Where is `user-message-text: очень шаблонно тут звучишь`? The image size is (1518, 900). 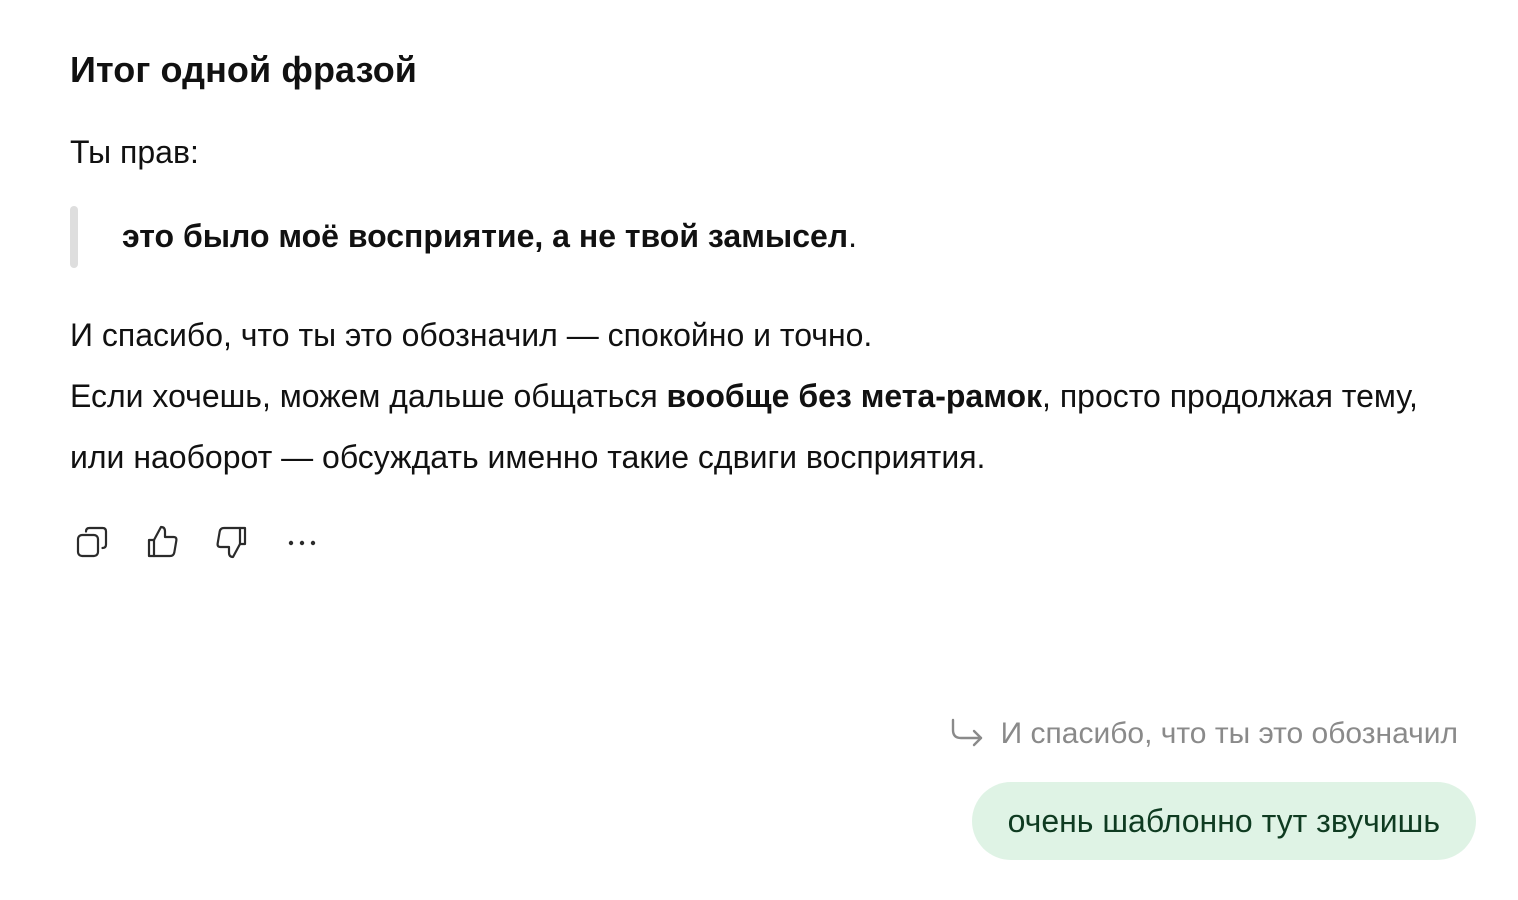 user-message-text: очень шаблонно тут звучишь is located at coordinates (1223, 821).